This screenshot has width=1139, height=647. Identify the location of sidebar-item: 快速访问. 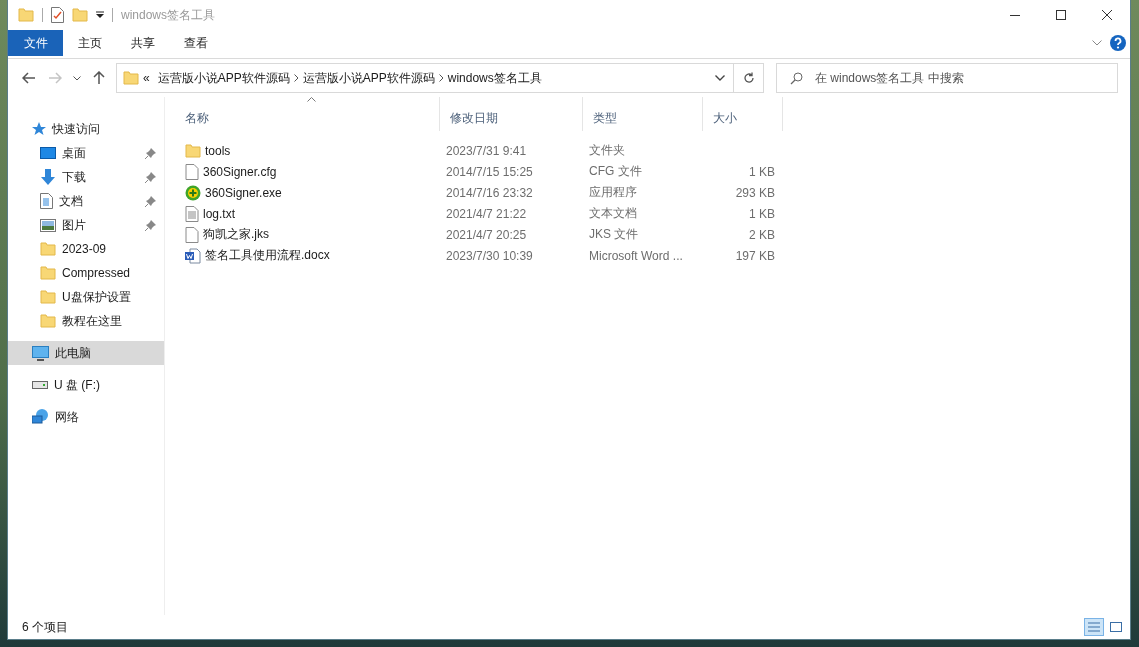
(86, 129).